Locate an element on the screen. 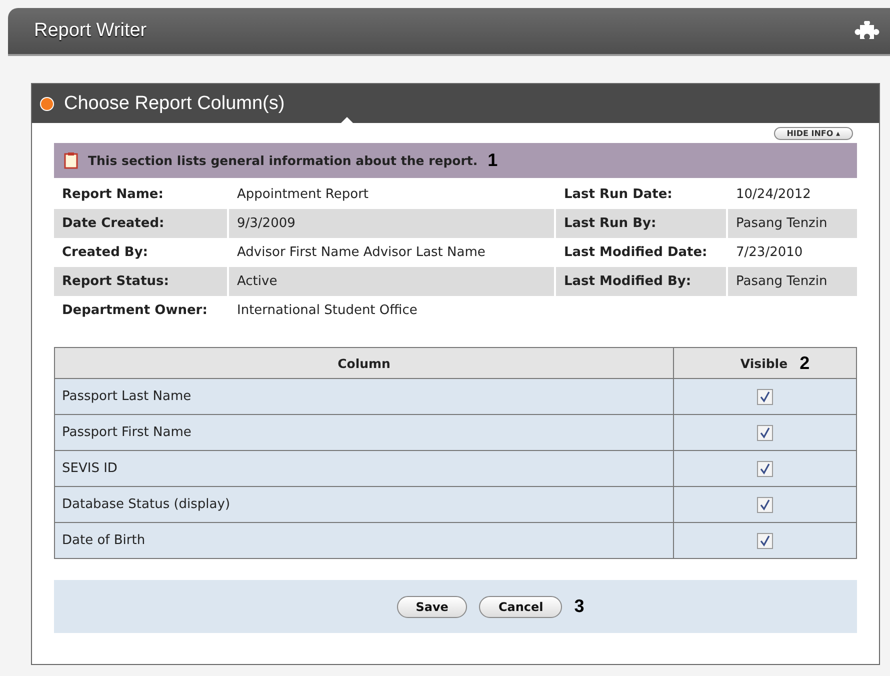 This screenshot has height=676, width=890. clipboard-icon is located at coordinates (71, 160).